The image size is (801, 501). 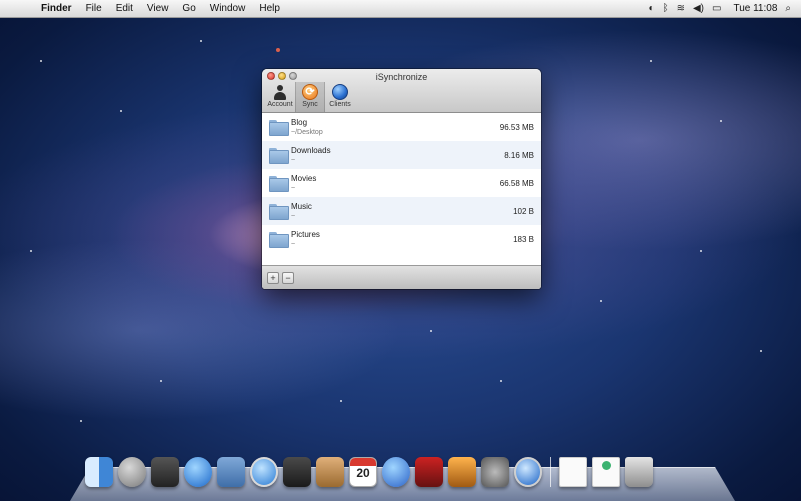 What do you see at coordinates (401, 127) in the screenshot?
I see `list-item: Blog ~/Desktop 96.53 MB` at bounding box center [401, 127].